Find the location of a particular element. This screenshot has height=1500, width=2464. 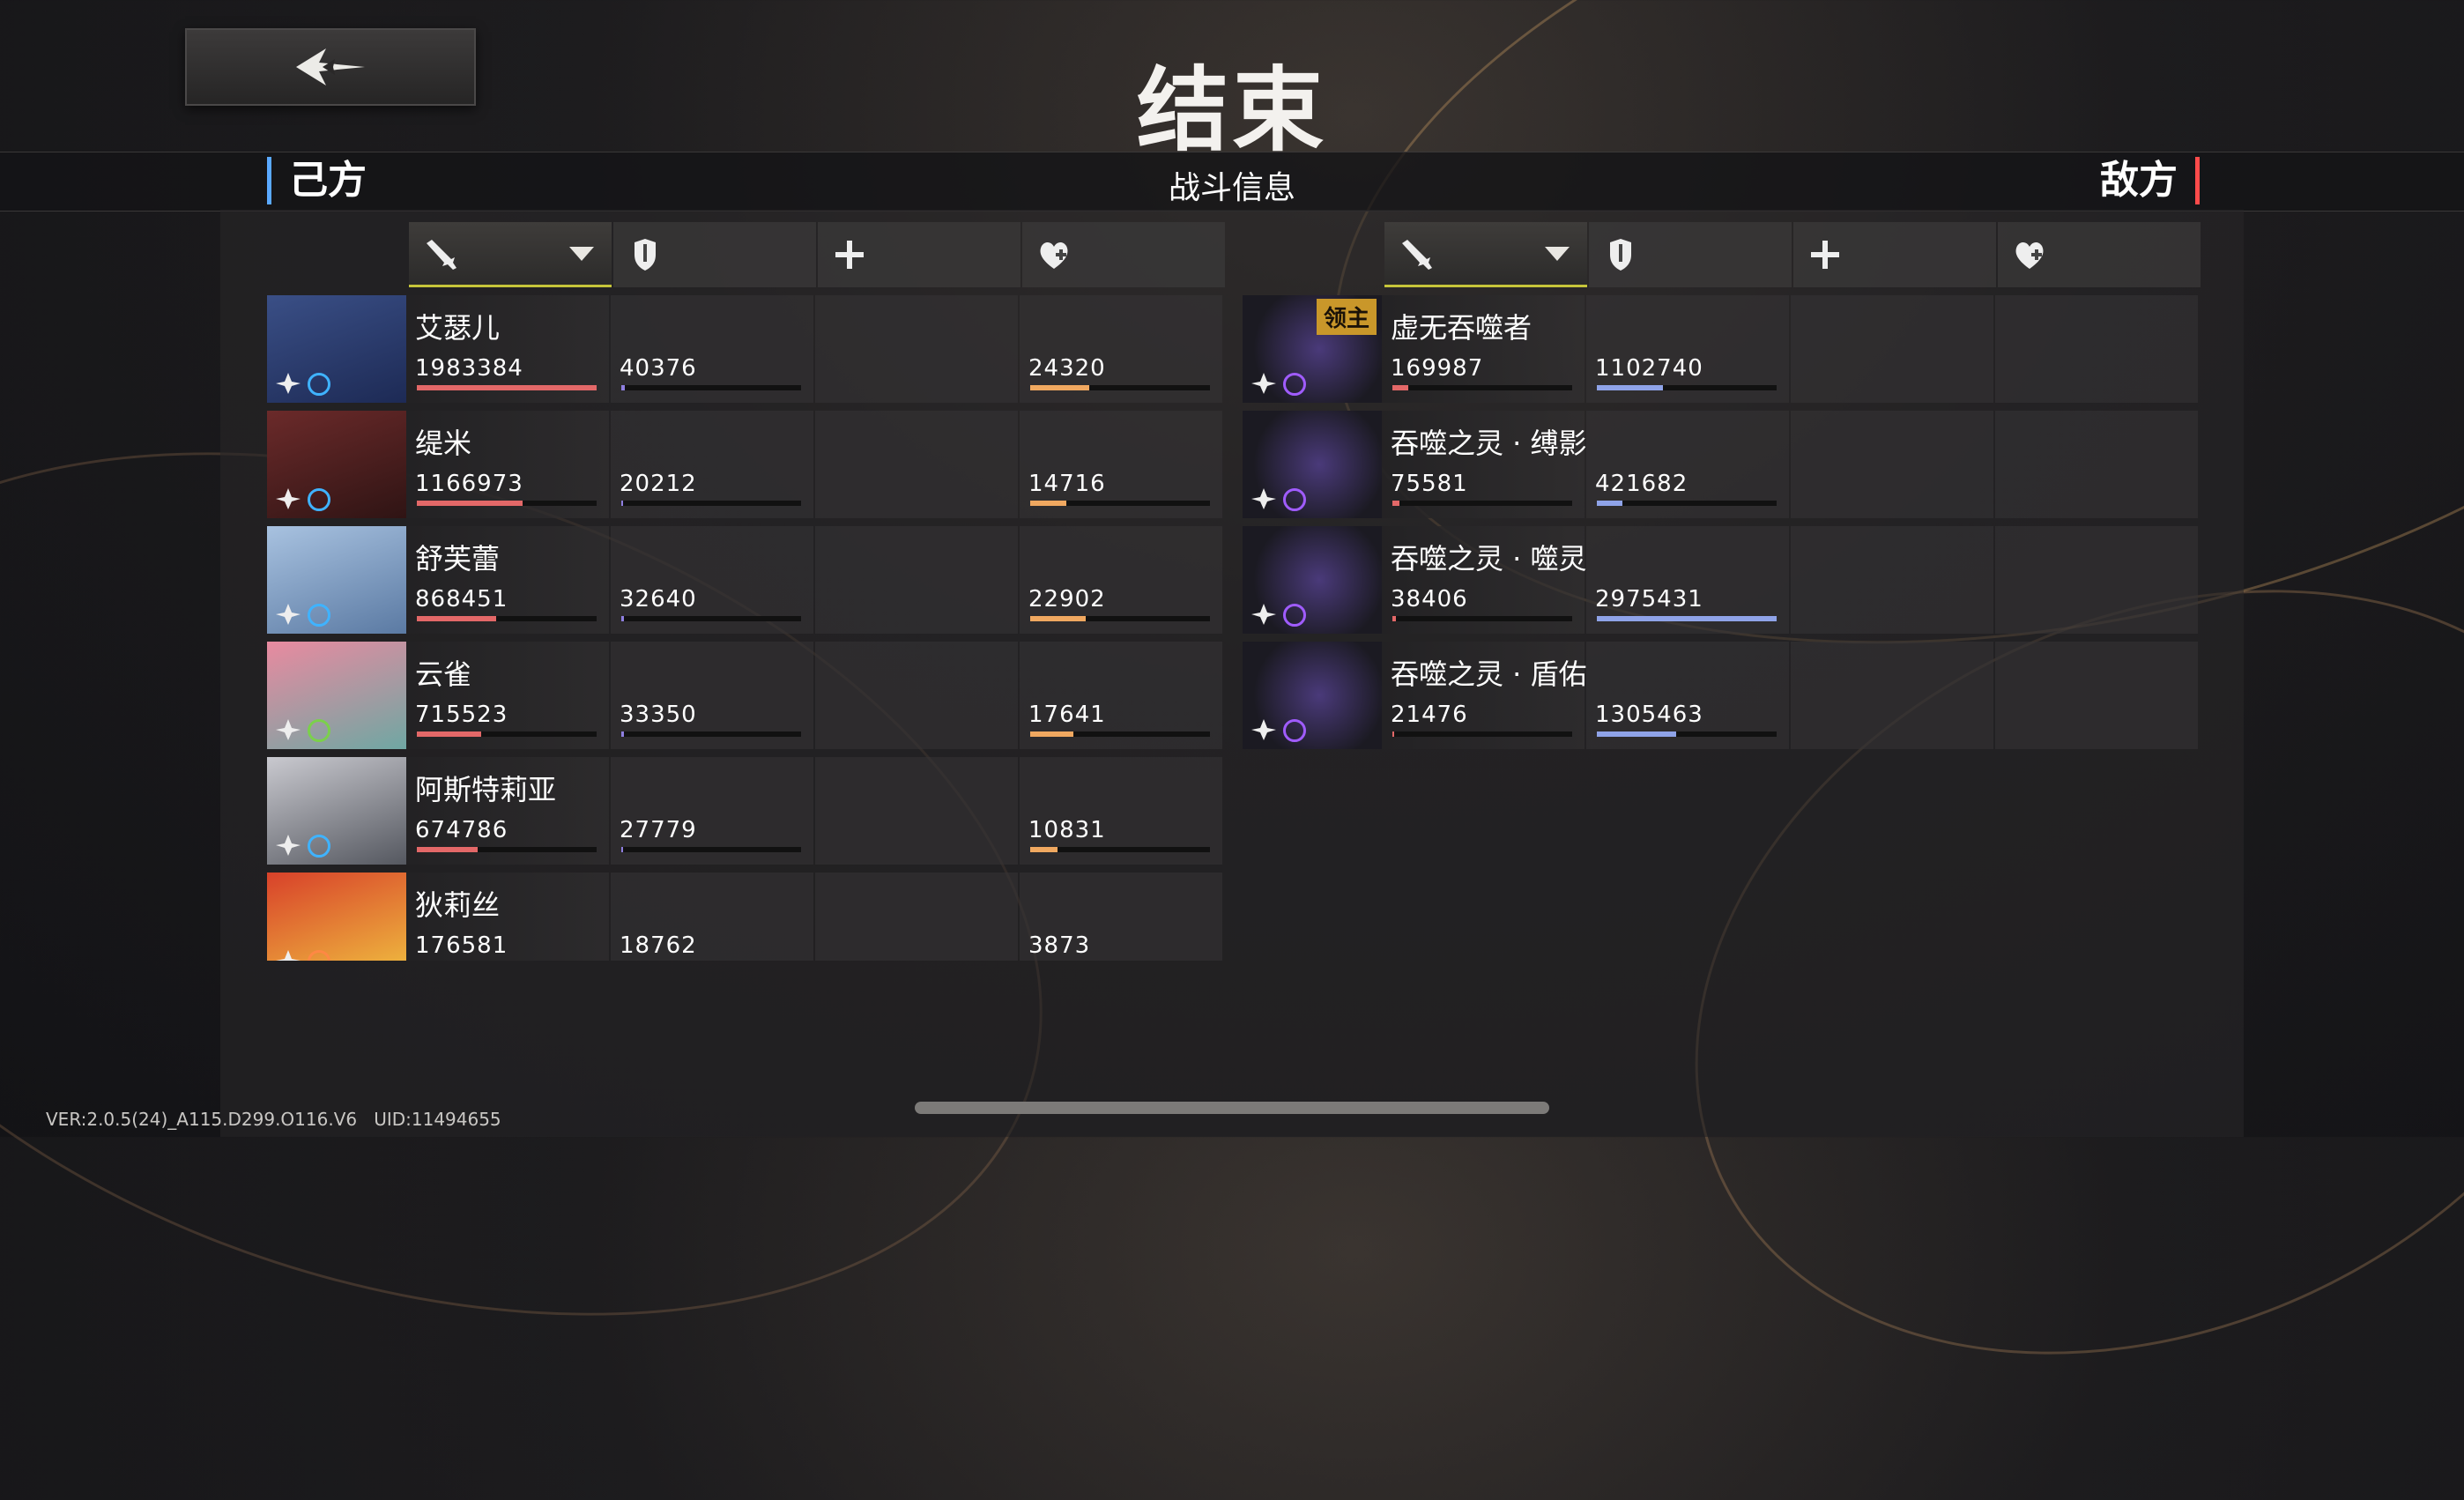

ally-row: 狄莉丝 176581 18762 3873 is located at coordinates (746, 917).